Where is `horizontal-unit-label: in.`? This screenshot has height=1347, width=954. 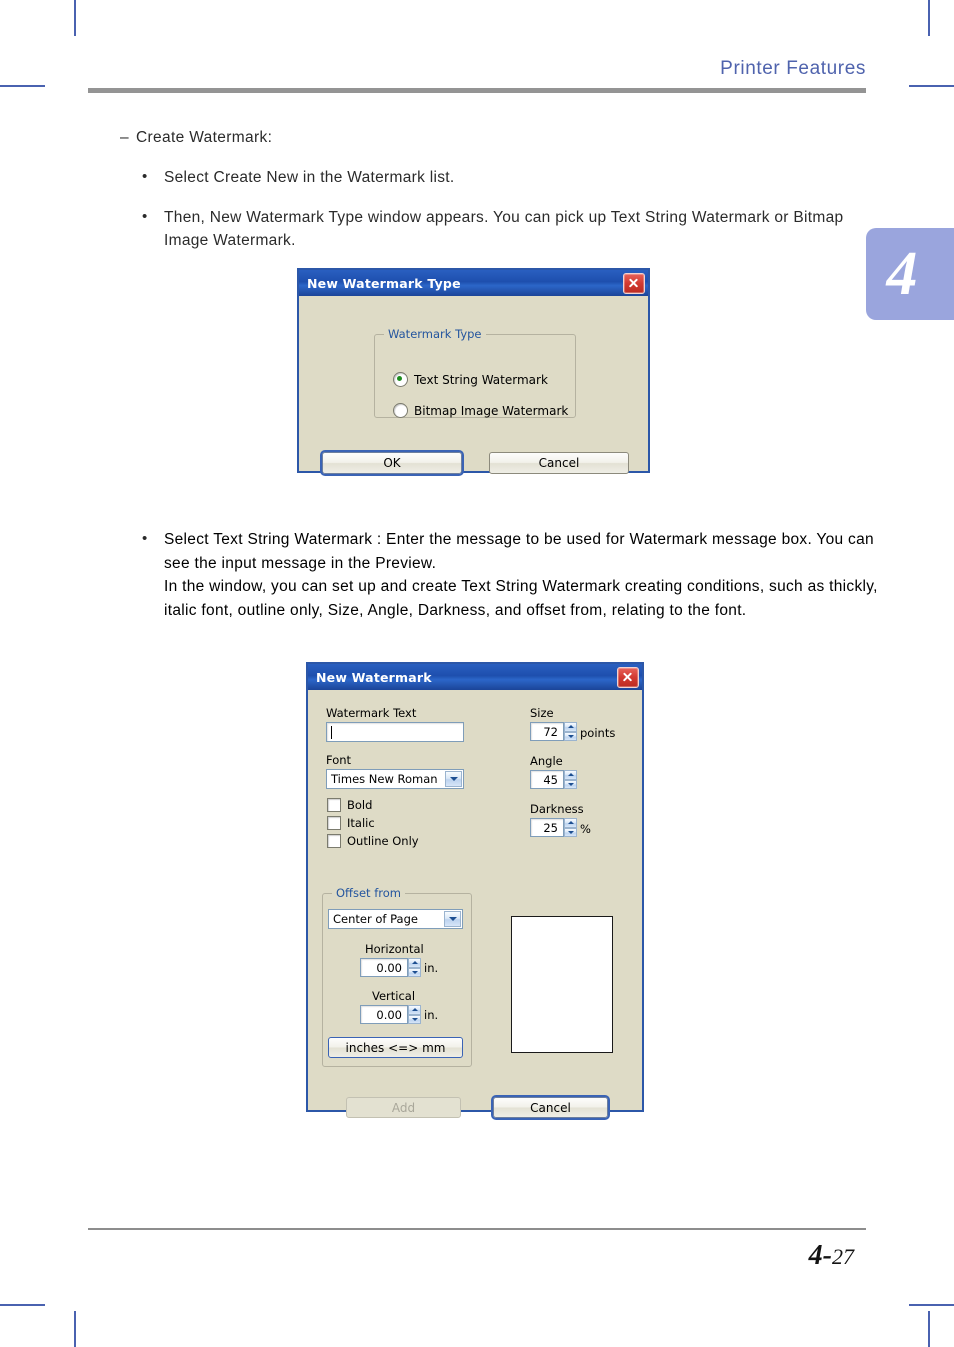
horizontal-unit-label: in. is located at coordinates (431, 968).